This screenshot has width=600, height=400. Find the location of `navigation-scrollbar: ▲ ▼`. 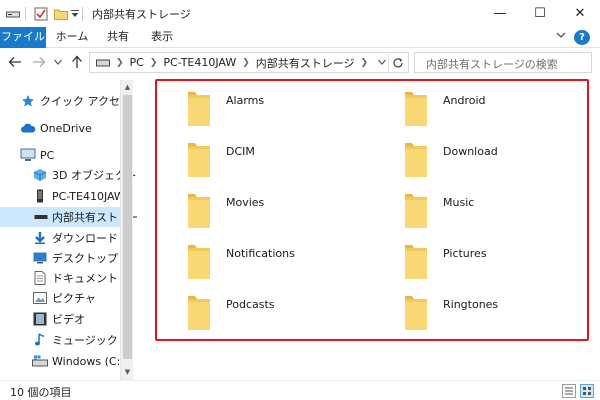

navigation-scrollbar: ▲ ▼ is located at coordinates (126, 230).